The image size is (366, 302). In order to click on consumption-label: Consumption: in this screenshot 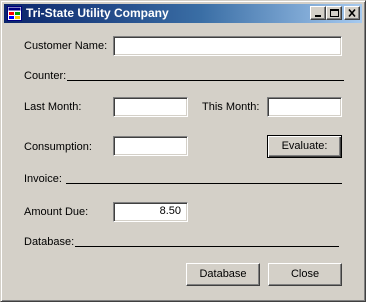, I will do `click(58, 147)`.